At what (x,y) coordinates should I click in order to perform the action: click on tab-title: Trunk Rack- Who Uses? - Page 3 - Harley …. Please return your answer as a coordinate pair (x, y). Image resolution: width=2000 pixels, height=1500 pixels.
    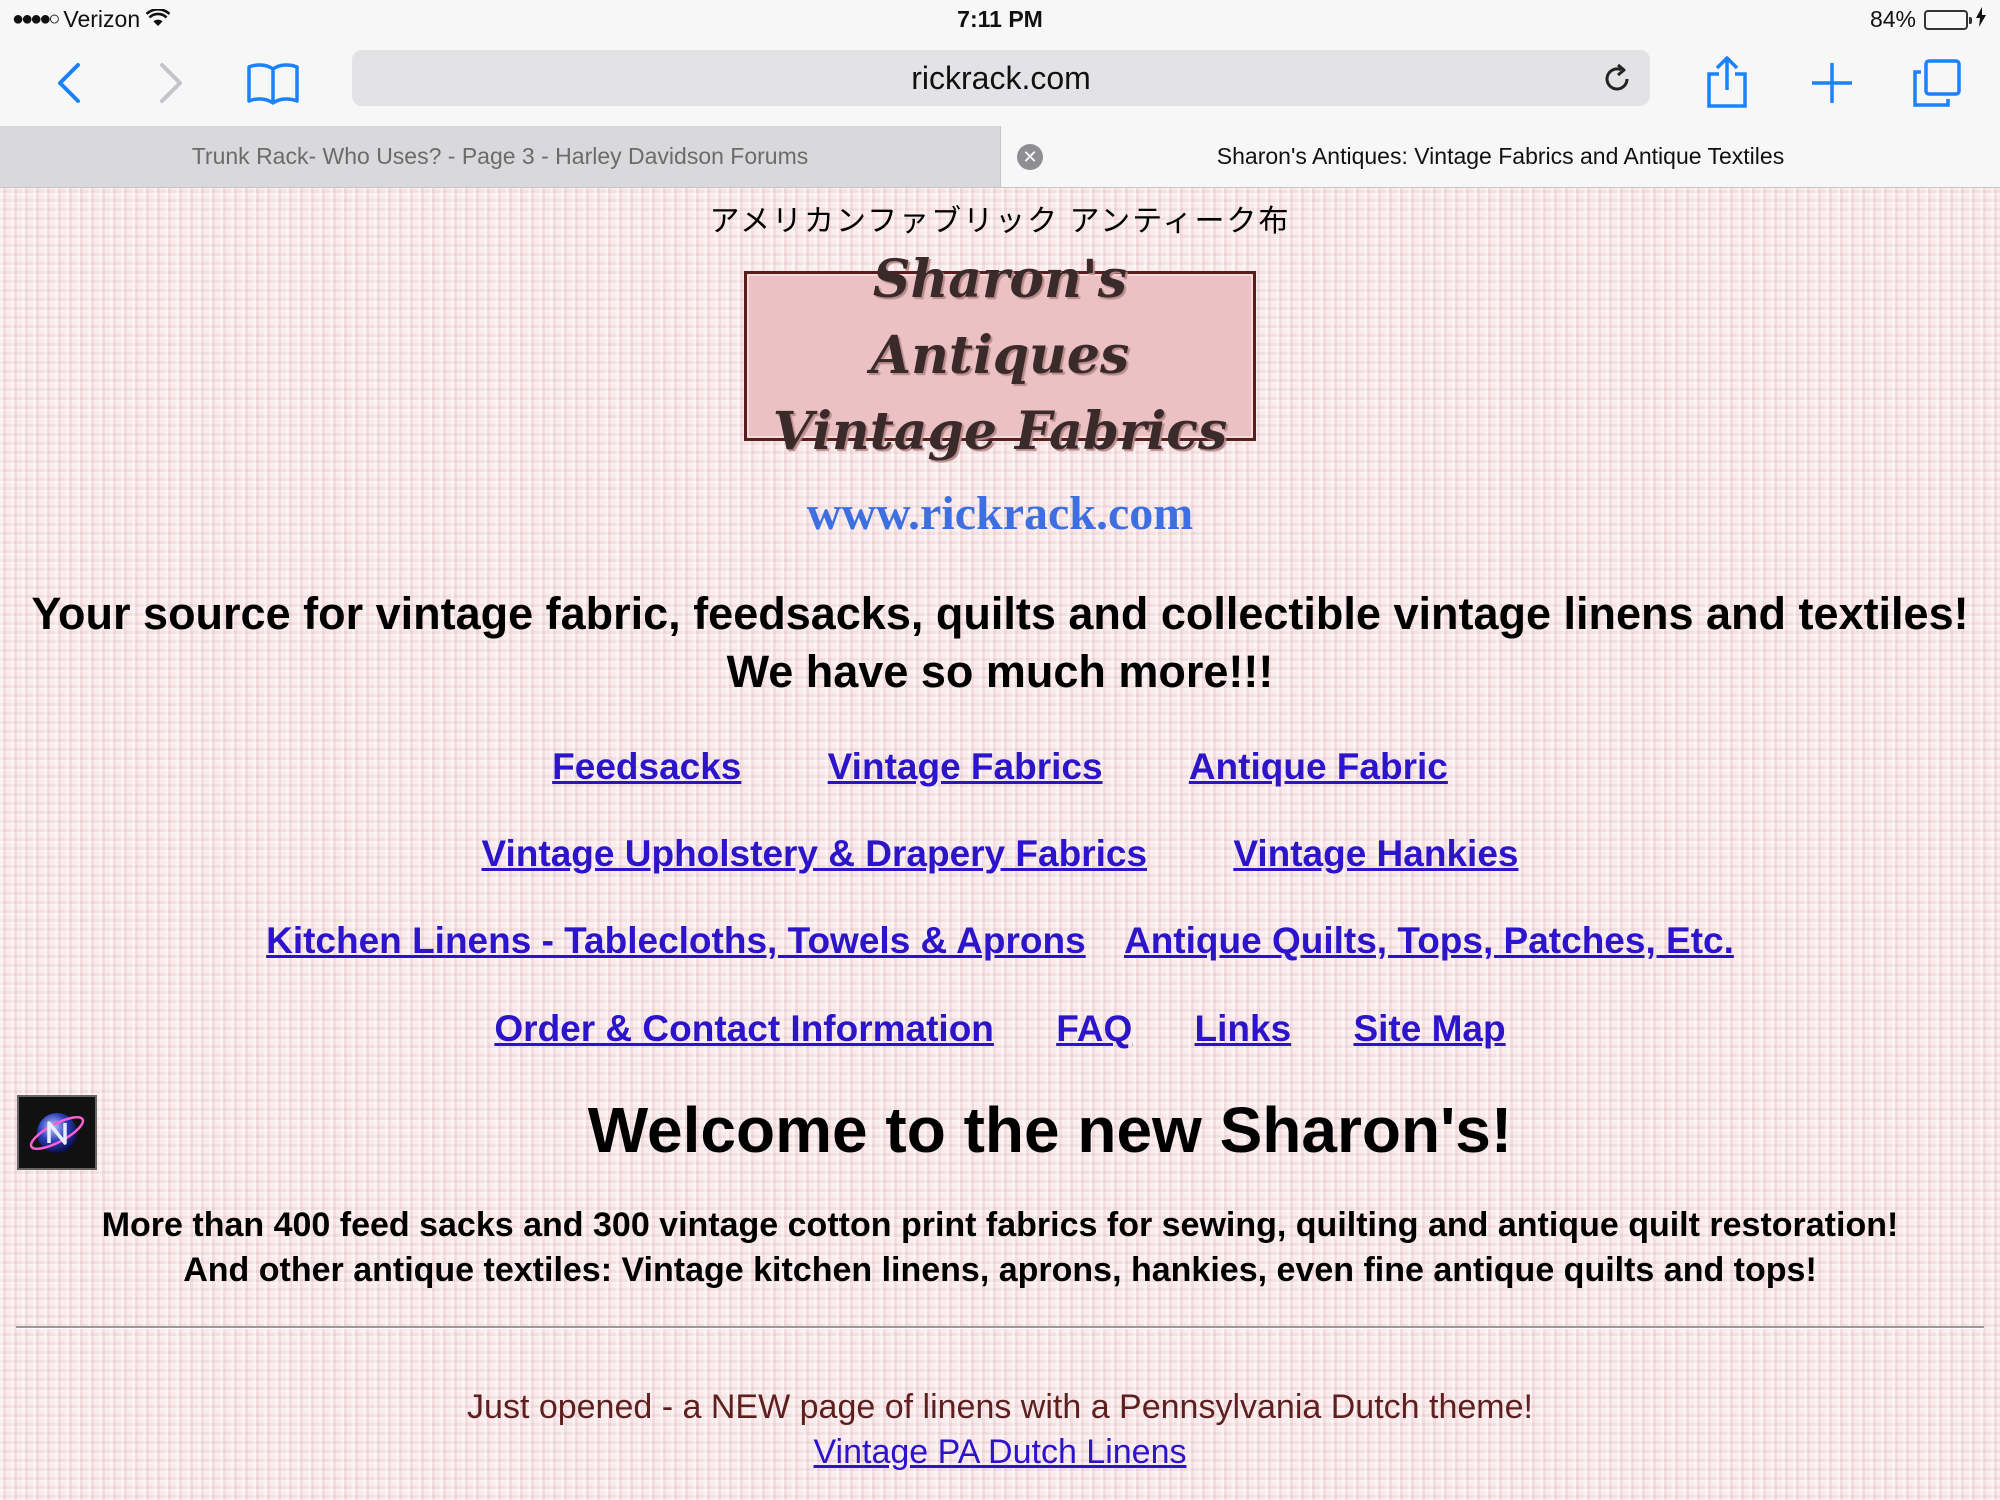
    Looking at the image, I should click on (500, 156).